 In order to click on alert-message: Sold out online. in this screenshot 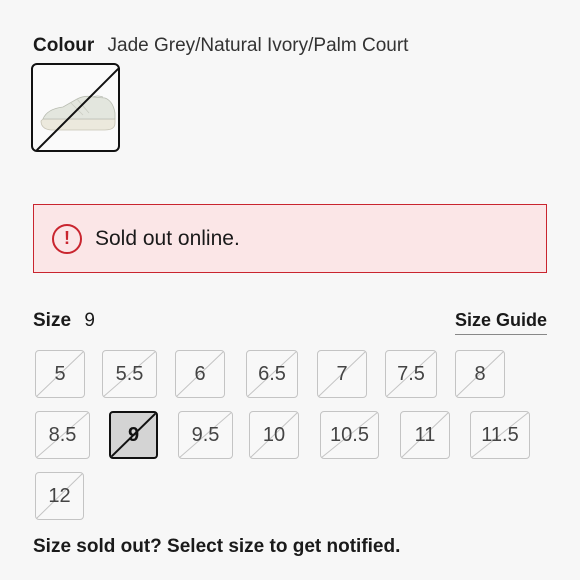, I will do `click(167, 238)`.